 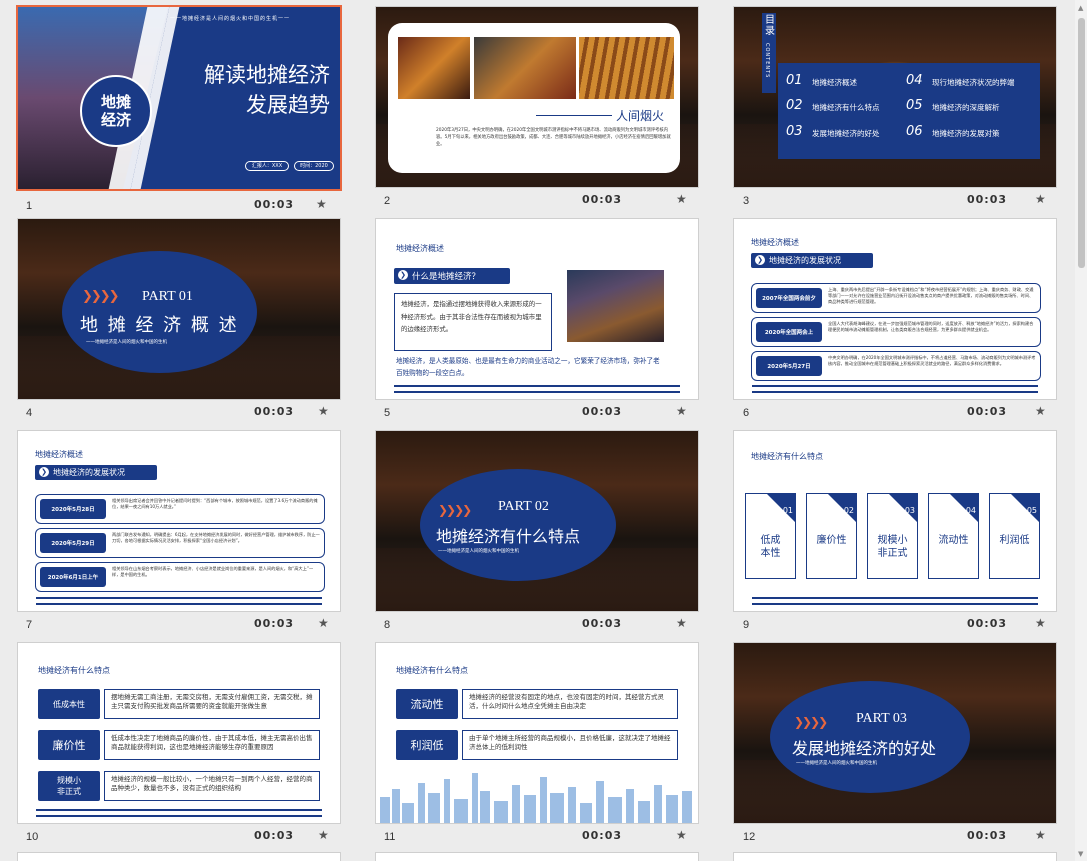 What do you see at coordinates (794, 80) in the screenshot?
I see `toc-item-number: 01` at bounding box center [794, 80].